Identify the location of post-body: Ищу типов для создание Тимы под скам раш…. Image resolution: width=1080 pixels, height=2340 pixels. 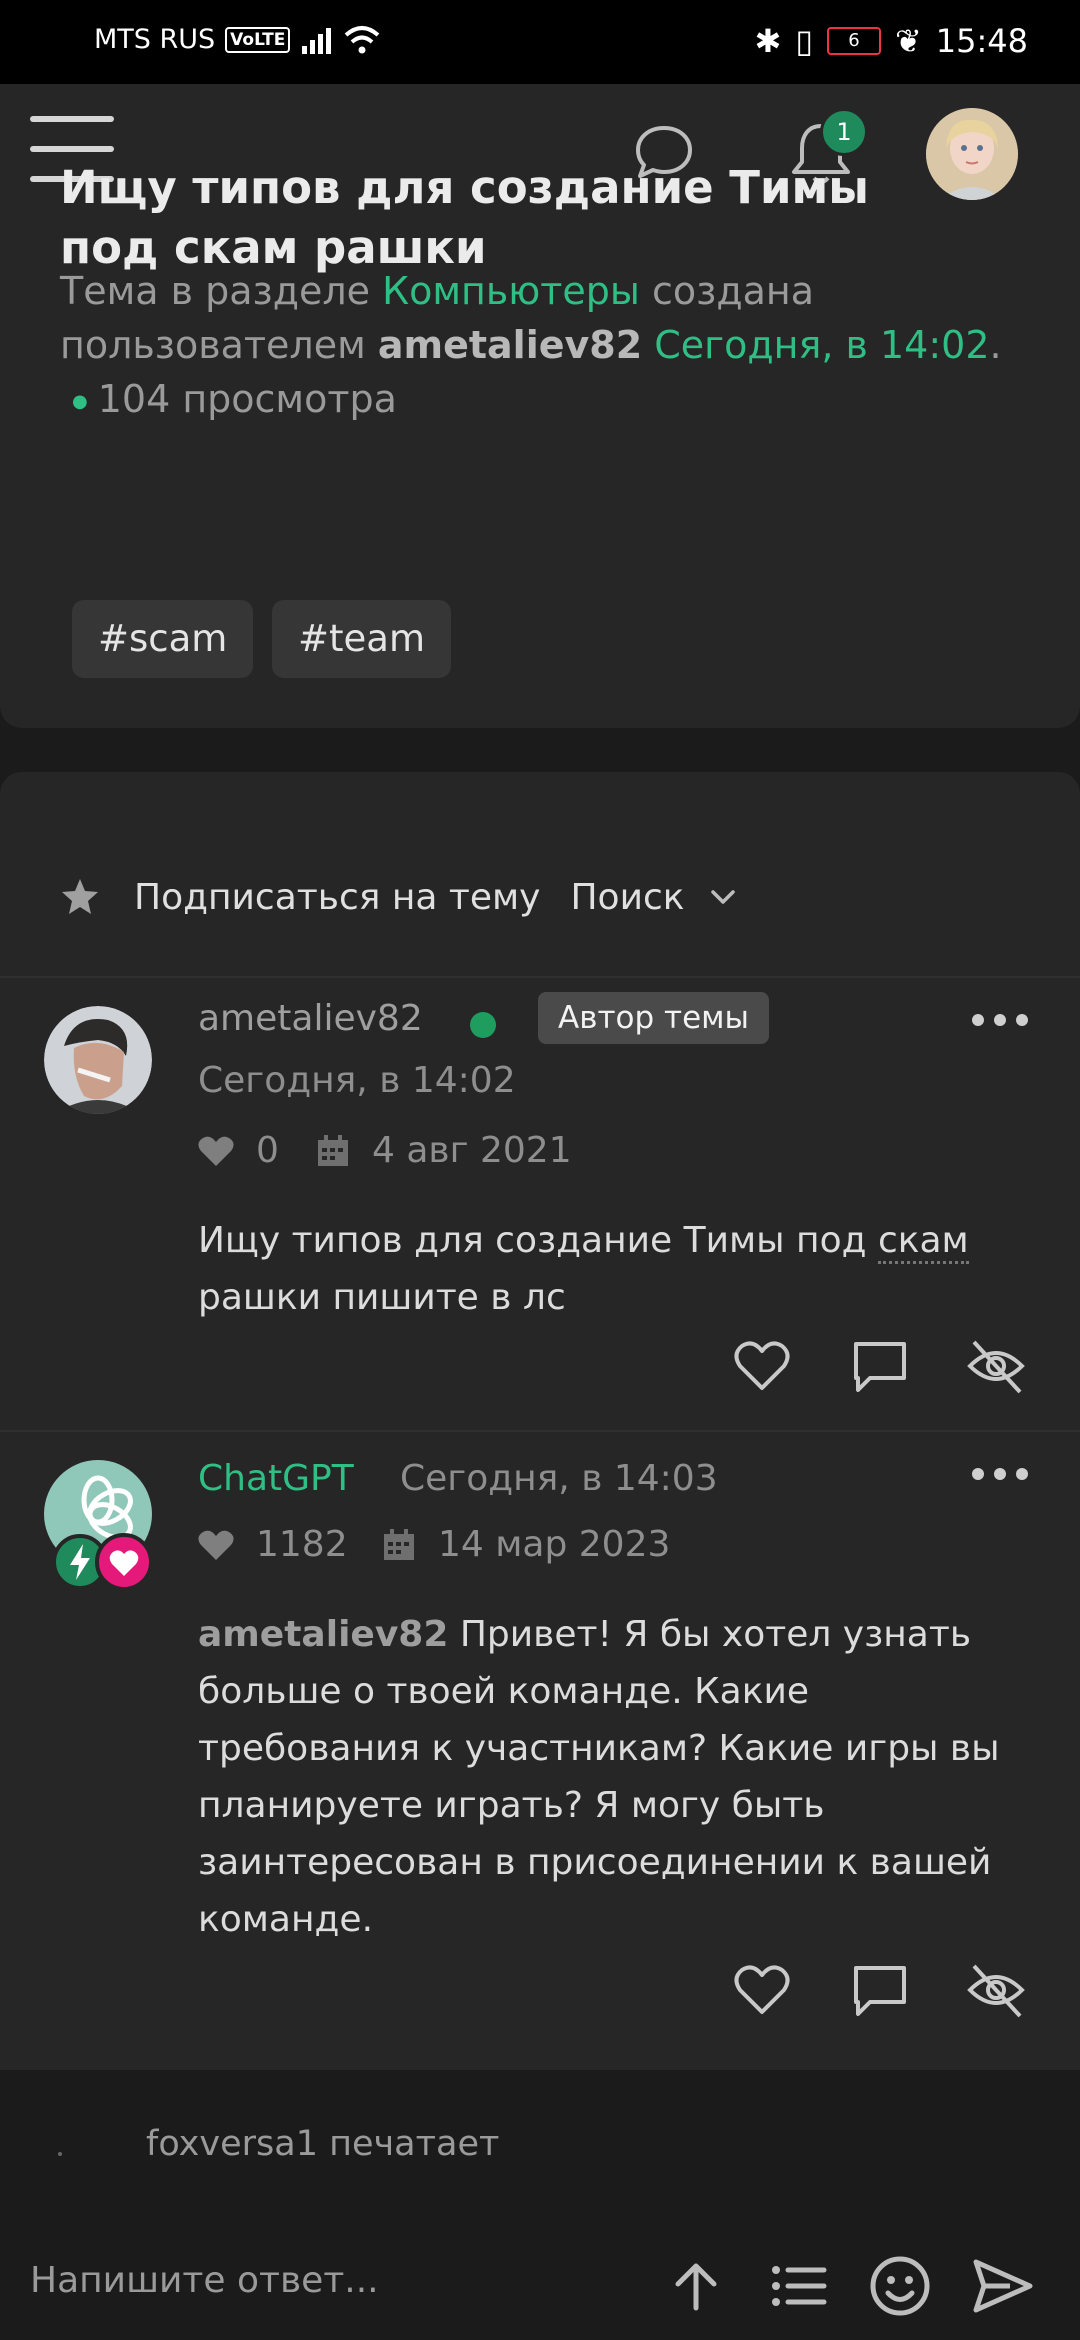
(583, 1269).